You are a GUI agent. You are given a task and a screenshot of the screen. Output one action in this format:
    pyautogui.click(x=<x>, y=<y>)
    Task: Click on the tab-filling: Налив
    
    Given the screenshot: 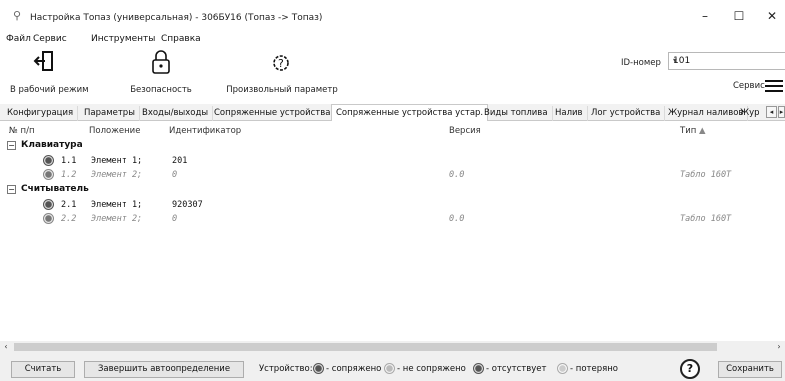 What is the action you would take?
    pyautogui.click(x=569, y=113)
    